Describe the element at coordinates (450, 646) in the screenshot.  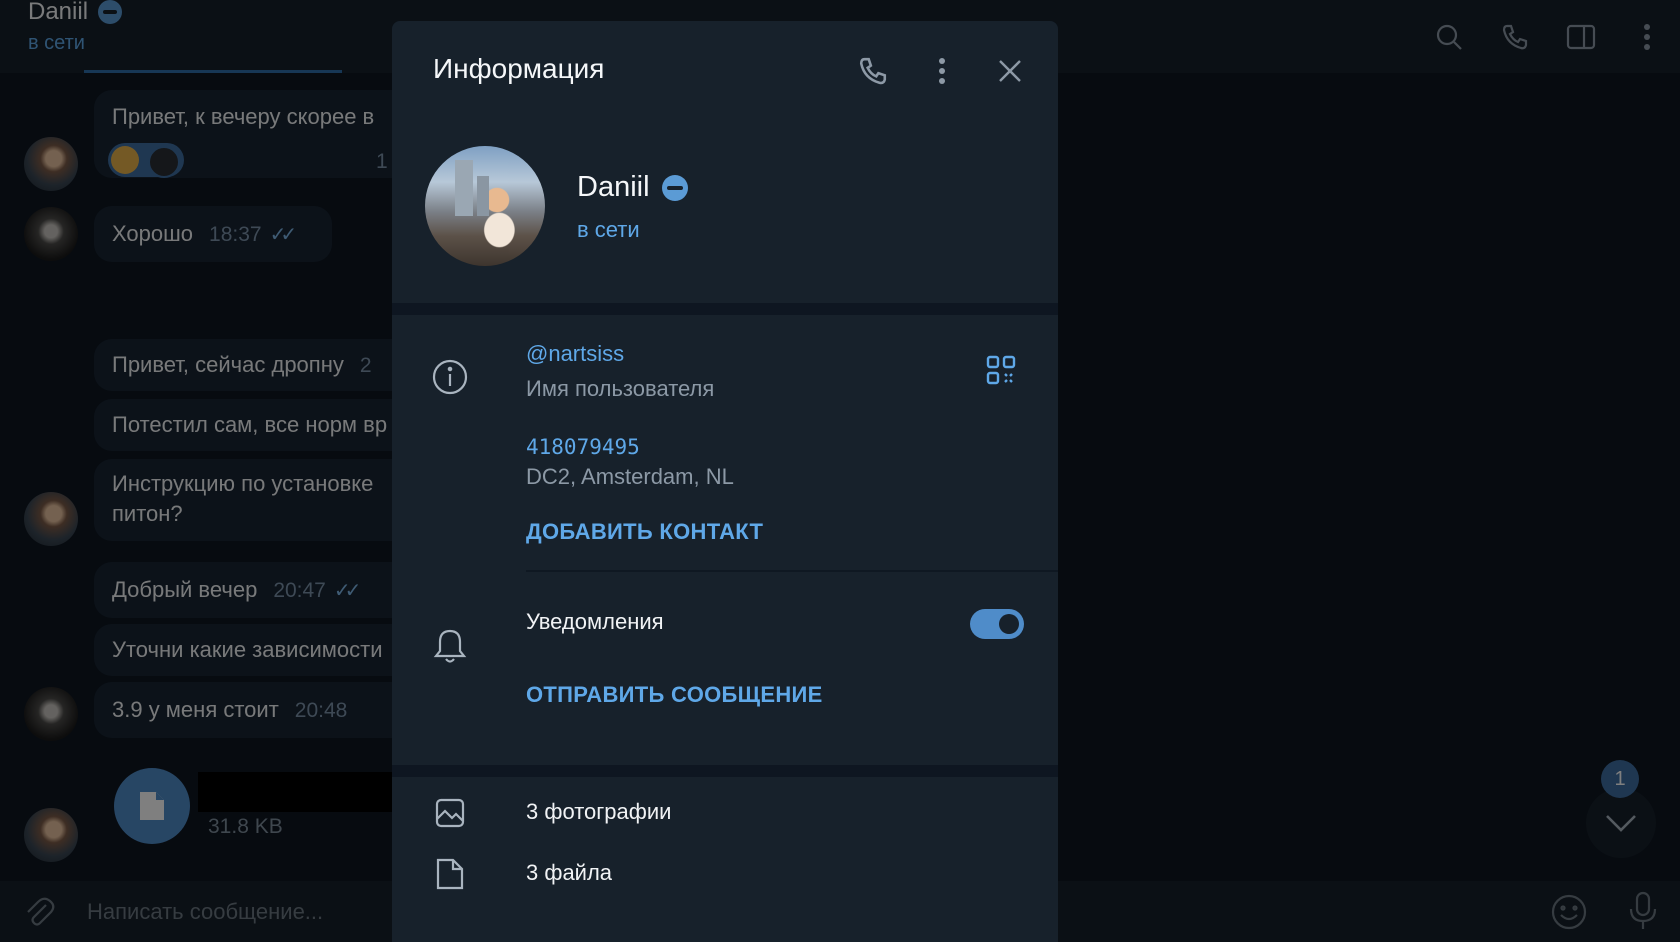
I see `bell-icon` at that location.